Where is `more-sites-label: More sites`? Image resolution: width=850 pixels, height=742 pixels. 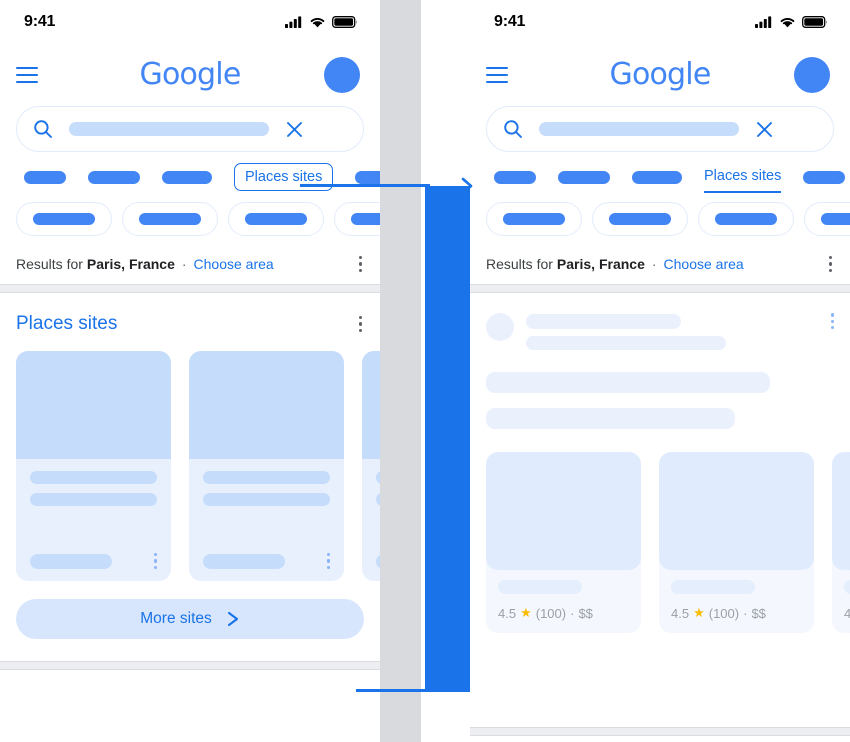 more-sites-label: More sites is located at coordinates (176, 619).